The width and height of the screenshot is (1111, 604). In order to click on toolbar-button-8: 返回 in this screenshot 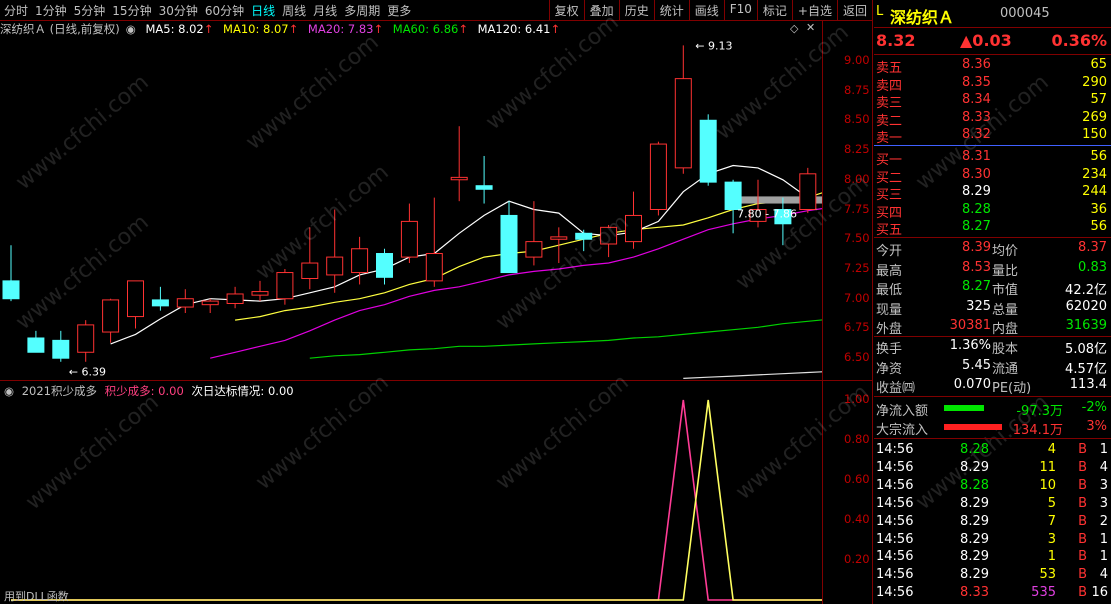, I will do `click(854, 10)`.